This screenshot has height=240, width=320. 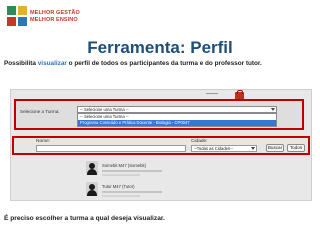 I want to click on participant-name: Somebit M47 (Somebit), so click(x=124, y=165).